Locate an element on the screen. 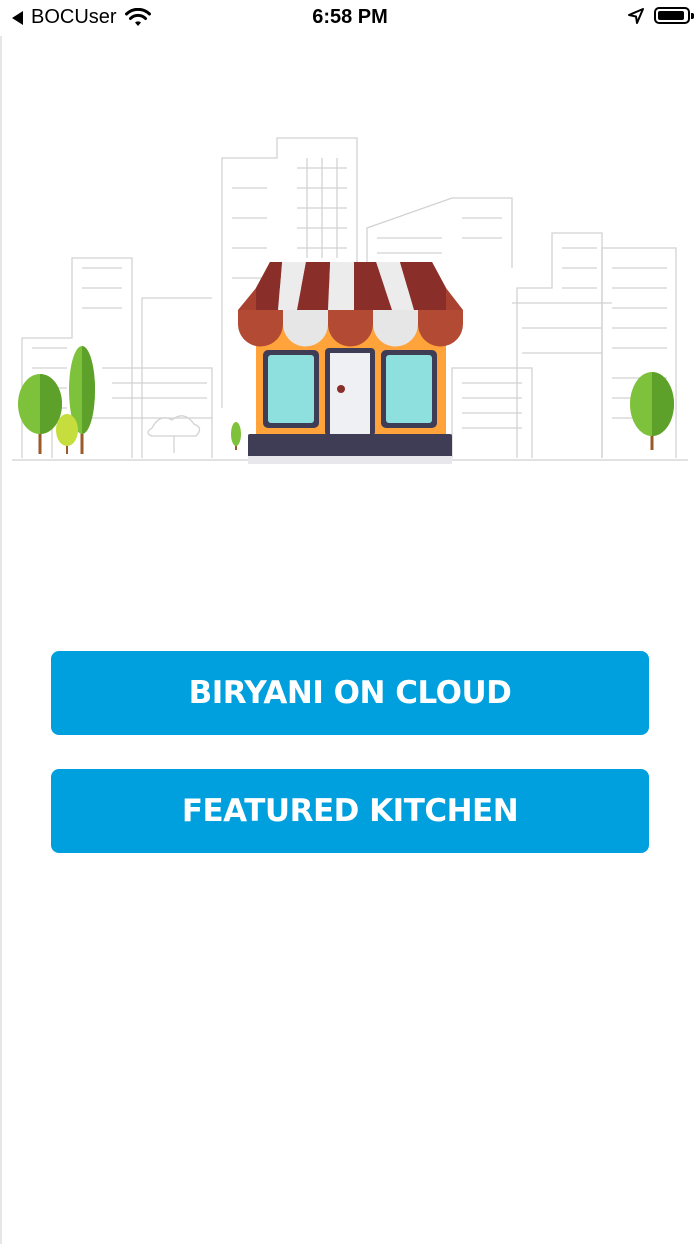  biryani-on-cloud-button: BIRYANI ON CLOUD is located at coordinates (350, 693).